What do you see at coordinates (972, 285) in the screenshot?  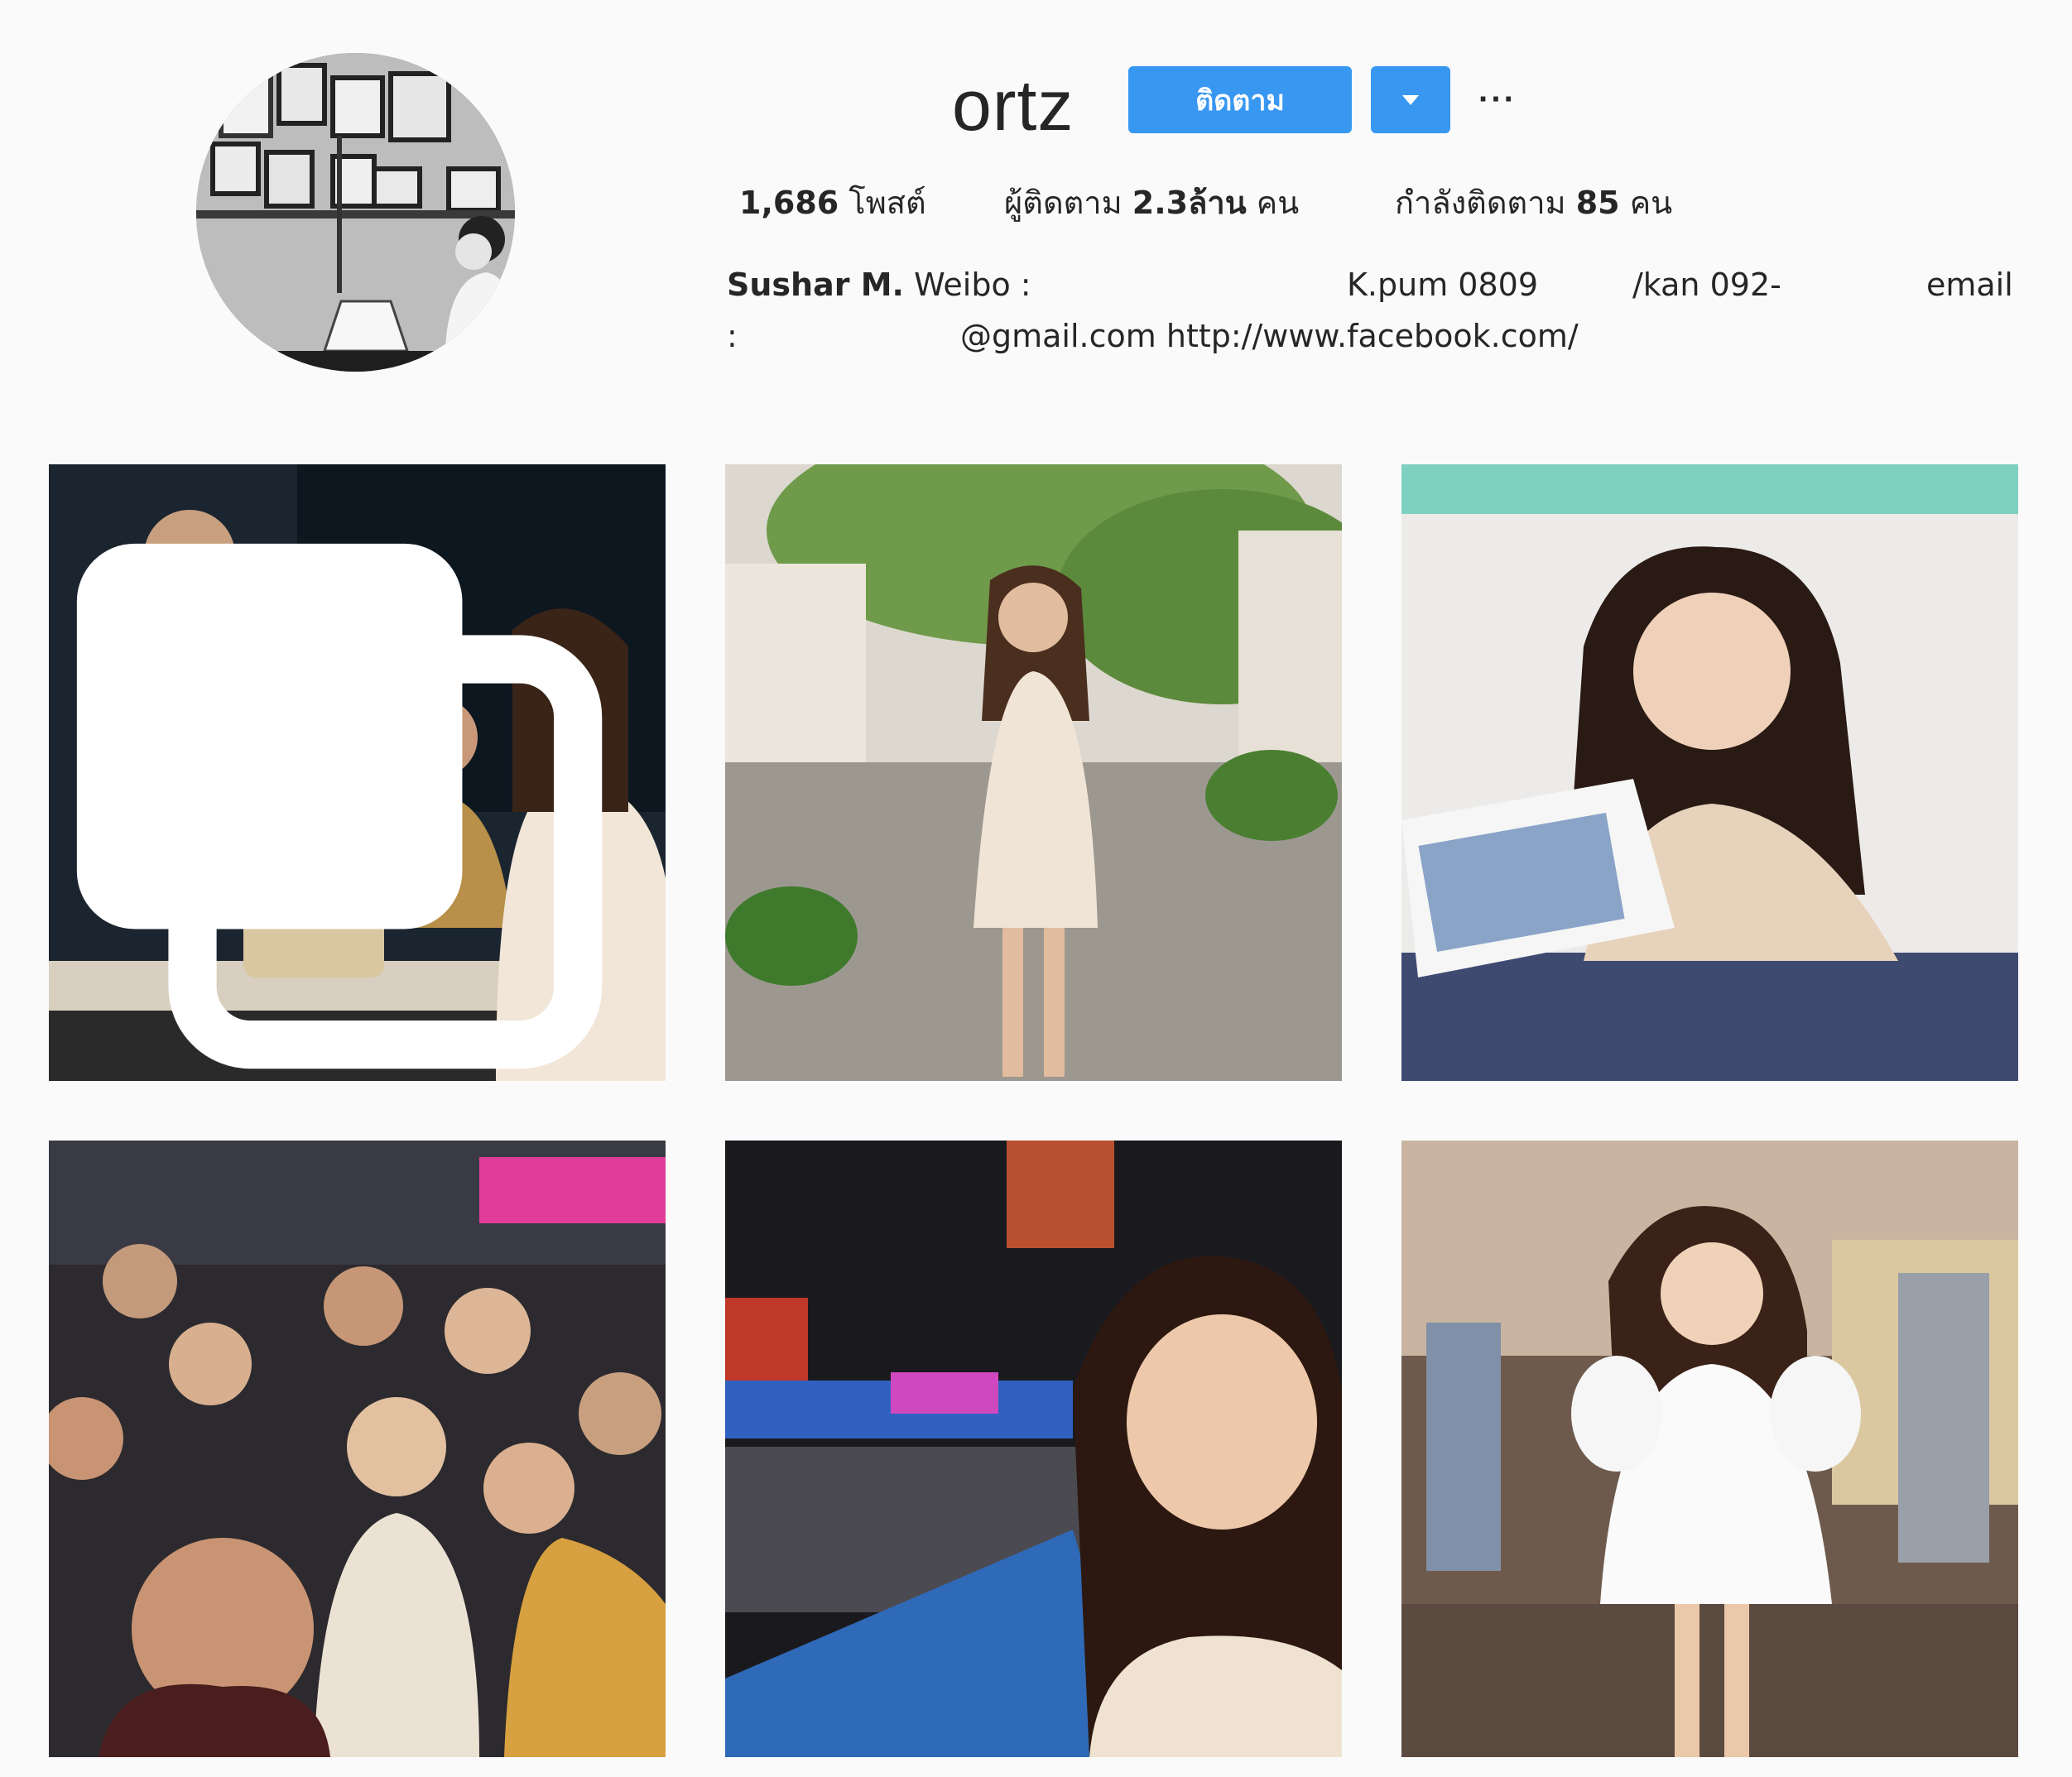 I see `bio-weibo: Weibo :` at bounding box center [972, 285].